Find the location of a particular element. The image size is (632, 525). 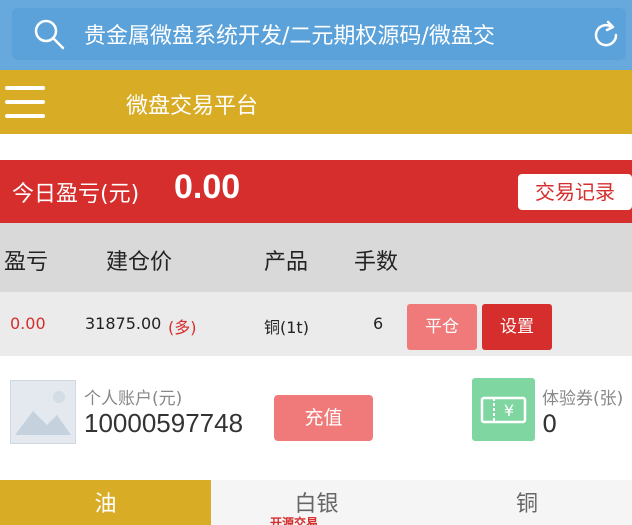

image-placeholder-icon is located at coordinates (43, 413).